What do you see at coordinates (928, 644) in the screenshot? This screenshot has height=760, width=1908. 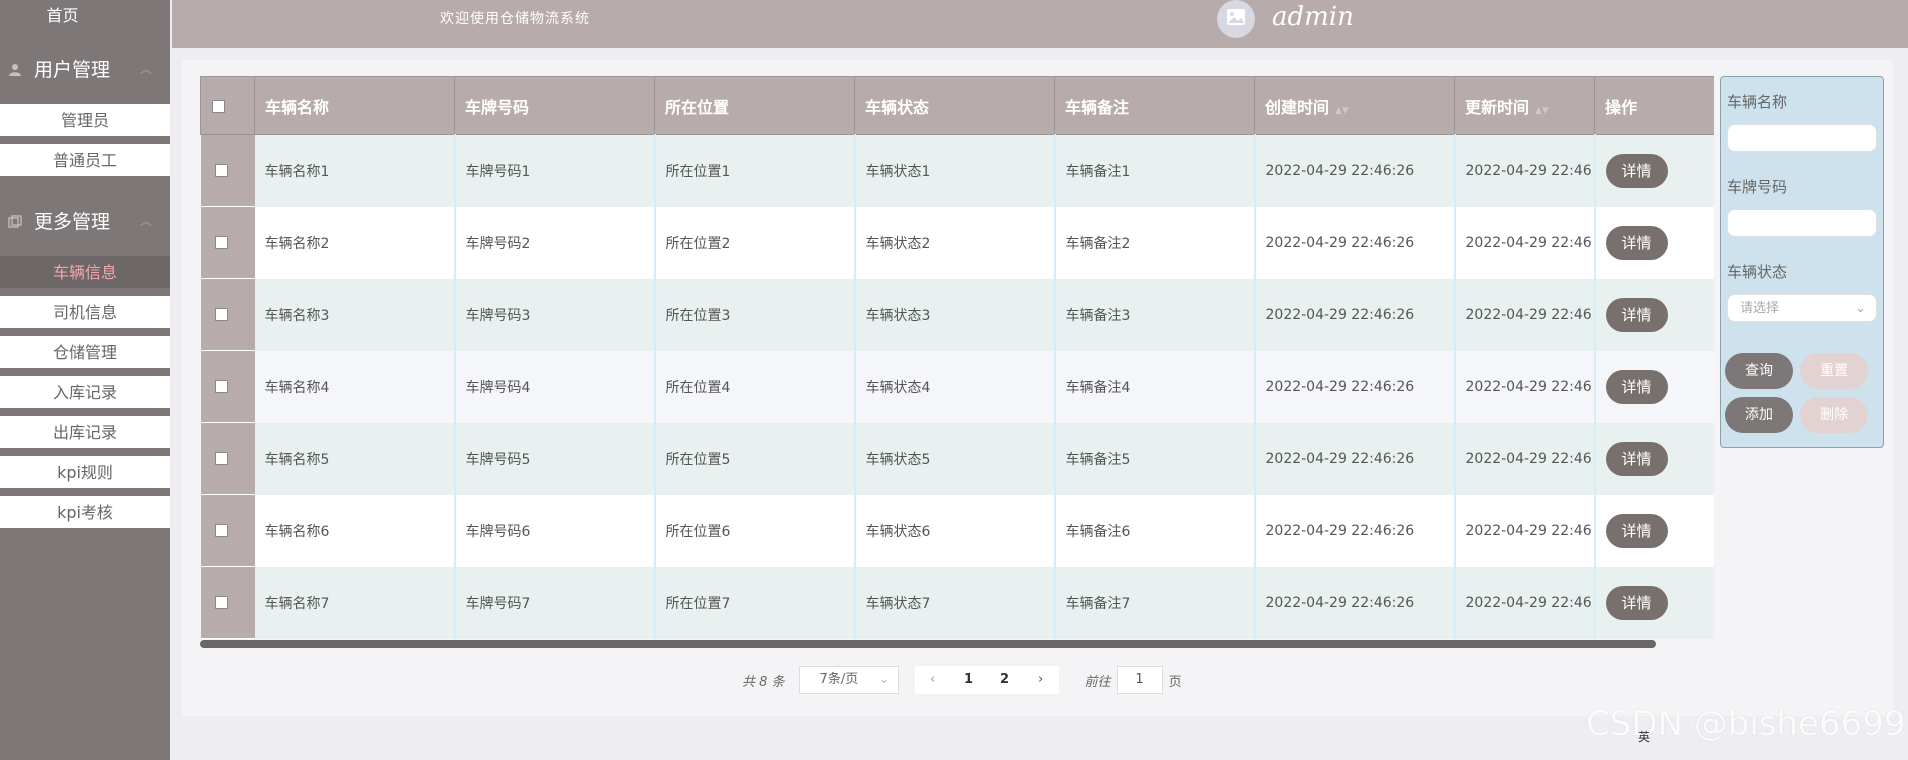 I see `horizontal-scrollbar` at bounding box center [928, 644].